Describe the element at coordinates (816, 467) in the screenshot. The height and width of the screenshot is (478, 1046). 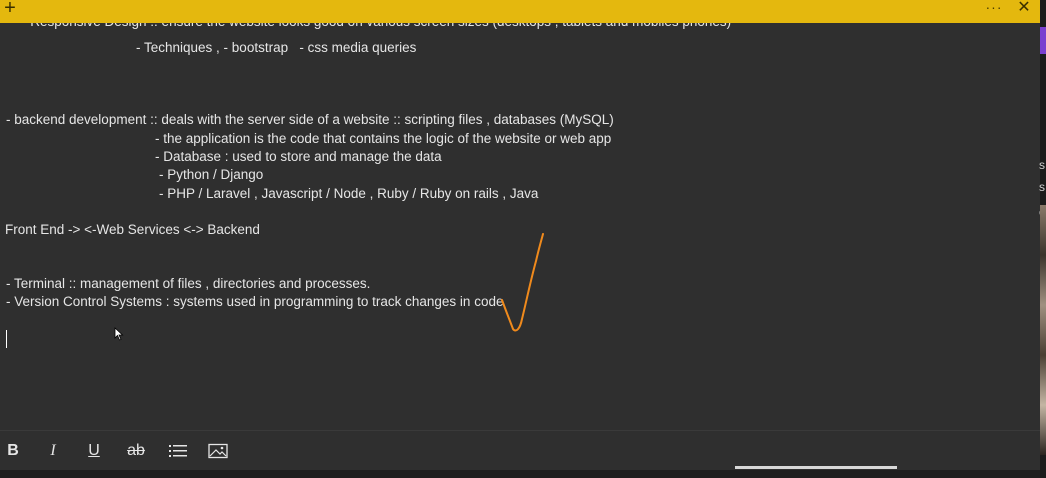
I see `background-bar` at that location.